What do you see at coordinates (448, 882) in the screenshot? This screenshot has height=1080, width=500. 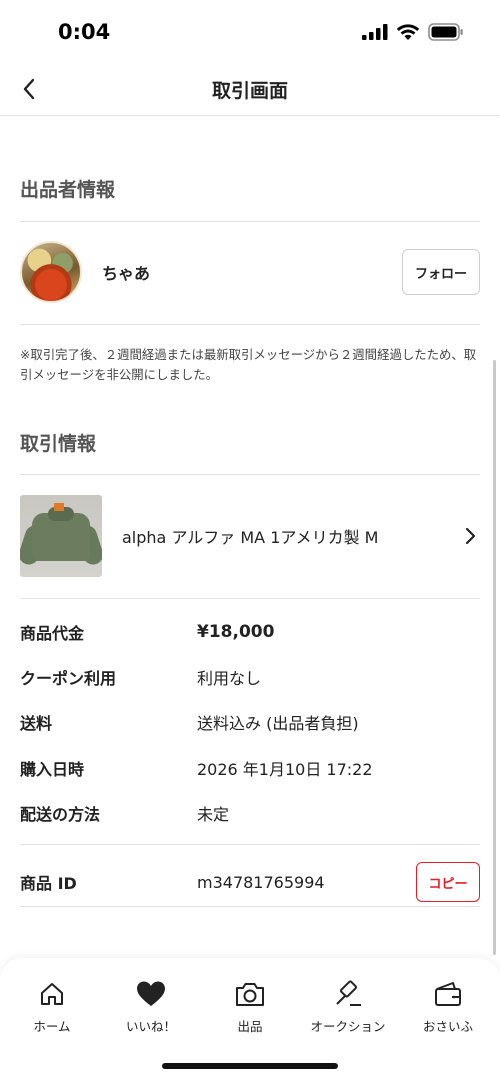 I see `copy-button: コピー` at bounding box center [448, 882].